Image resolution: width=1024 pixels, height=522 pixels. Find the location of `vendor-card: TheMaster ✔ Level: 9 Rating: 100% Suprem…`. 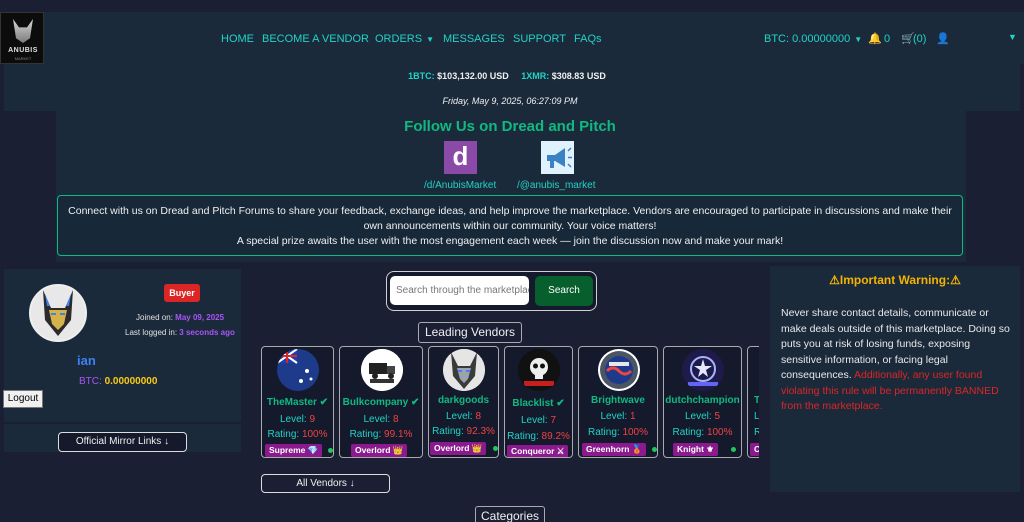

vendor-card: TheMaster ✔ Level: 9 Rating: 100% Suprem… is located at coordinates (297, 402).